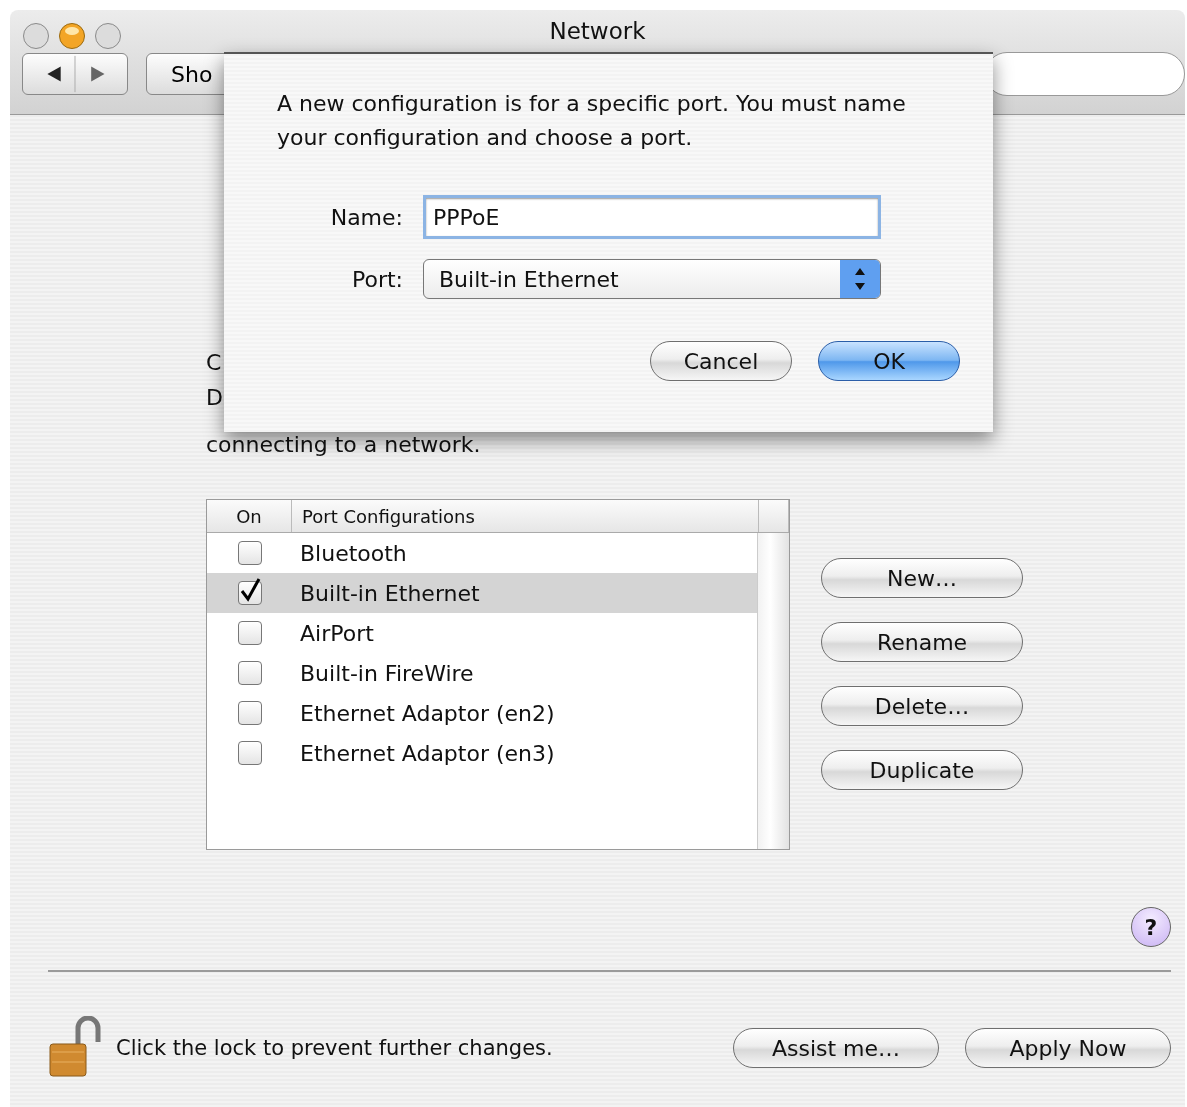 The image size is (1187, 1107). Describe the element at coordinates (249, 516) in the screenshot. I see `column-header: On` at that location.